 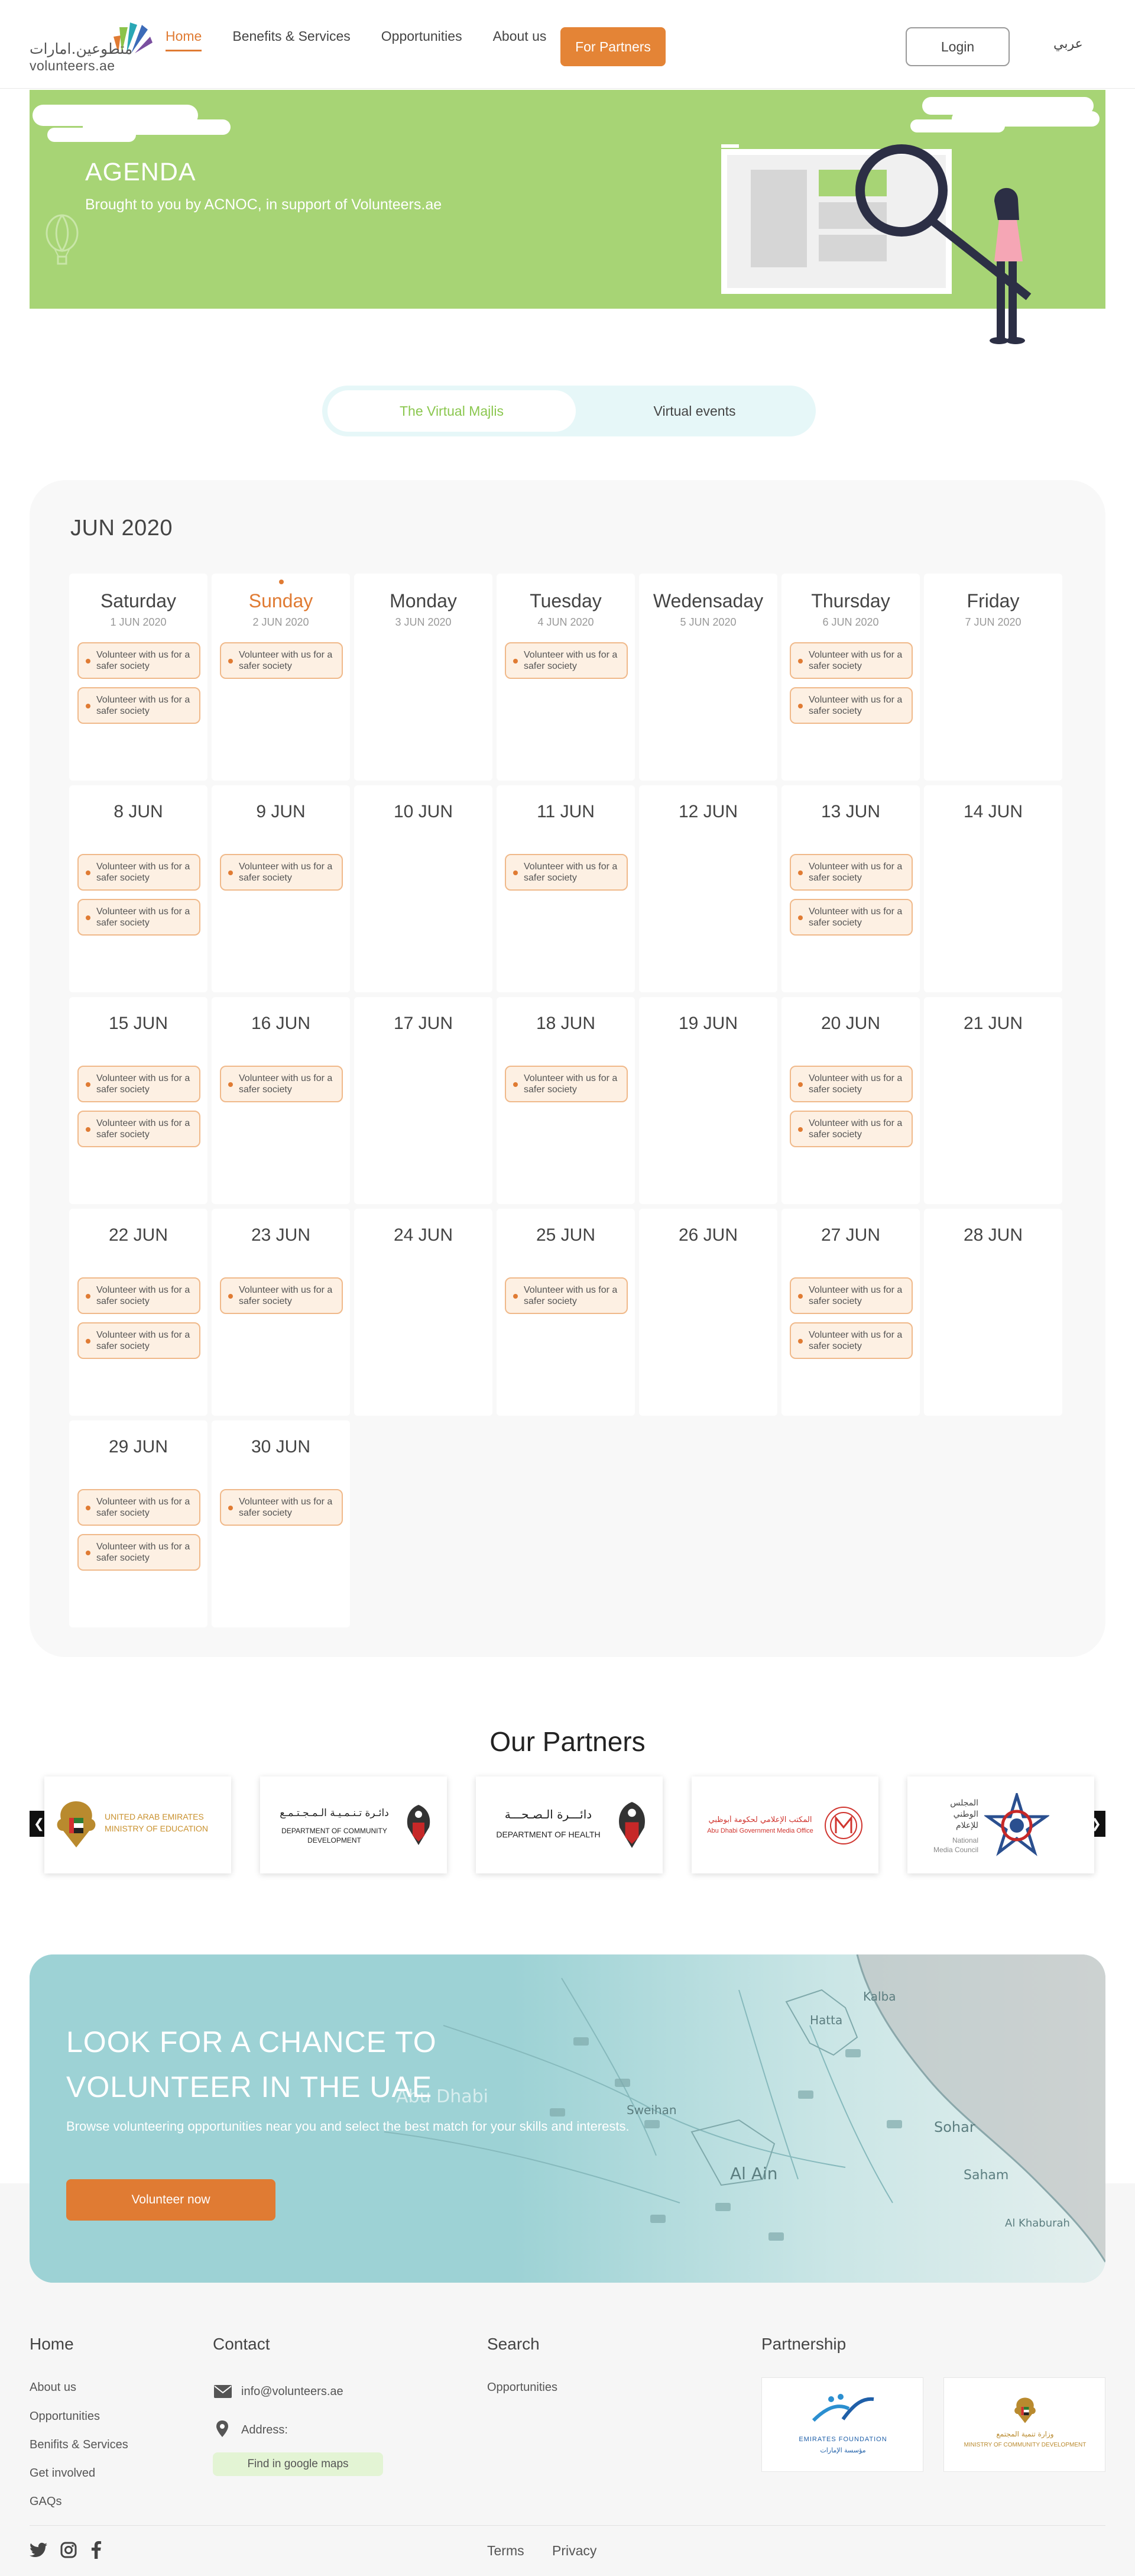 I want to click on calendar-day-cell: 26 JUN, so click(x=708, y=1313).